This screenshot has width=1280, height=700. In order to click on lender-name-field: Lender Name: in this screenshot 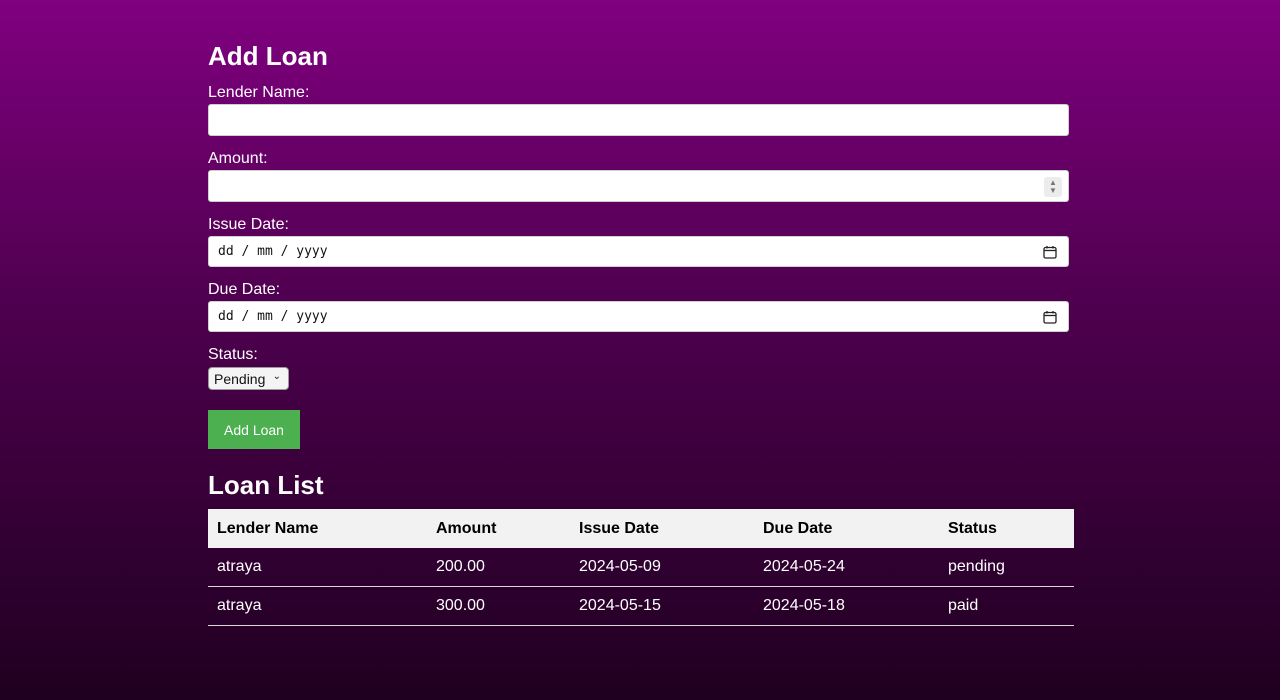, I will do `click(641, 110)`.